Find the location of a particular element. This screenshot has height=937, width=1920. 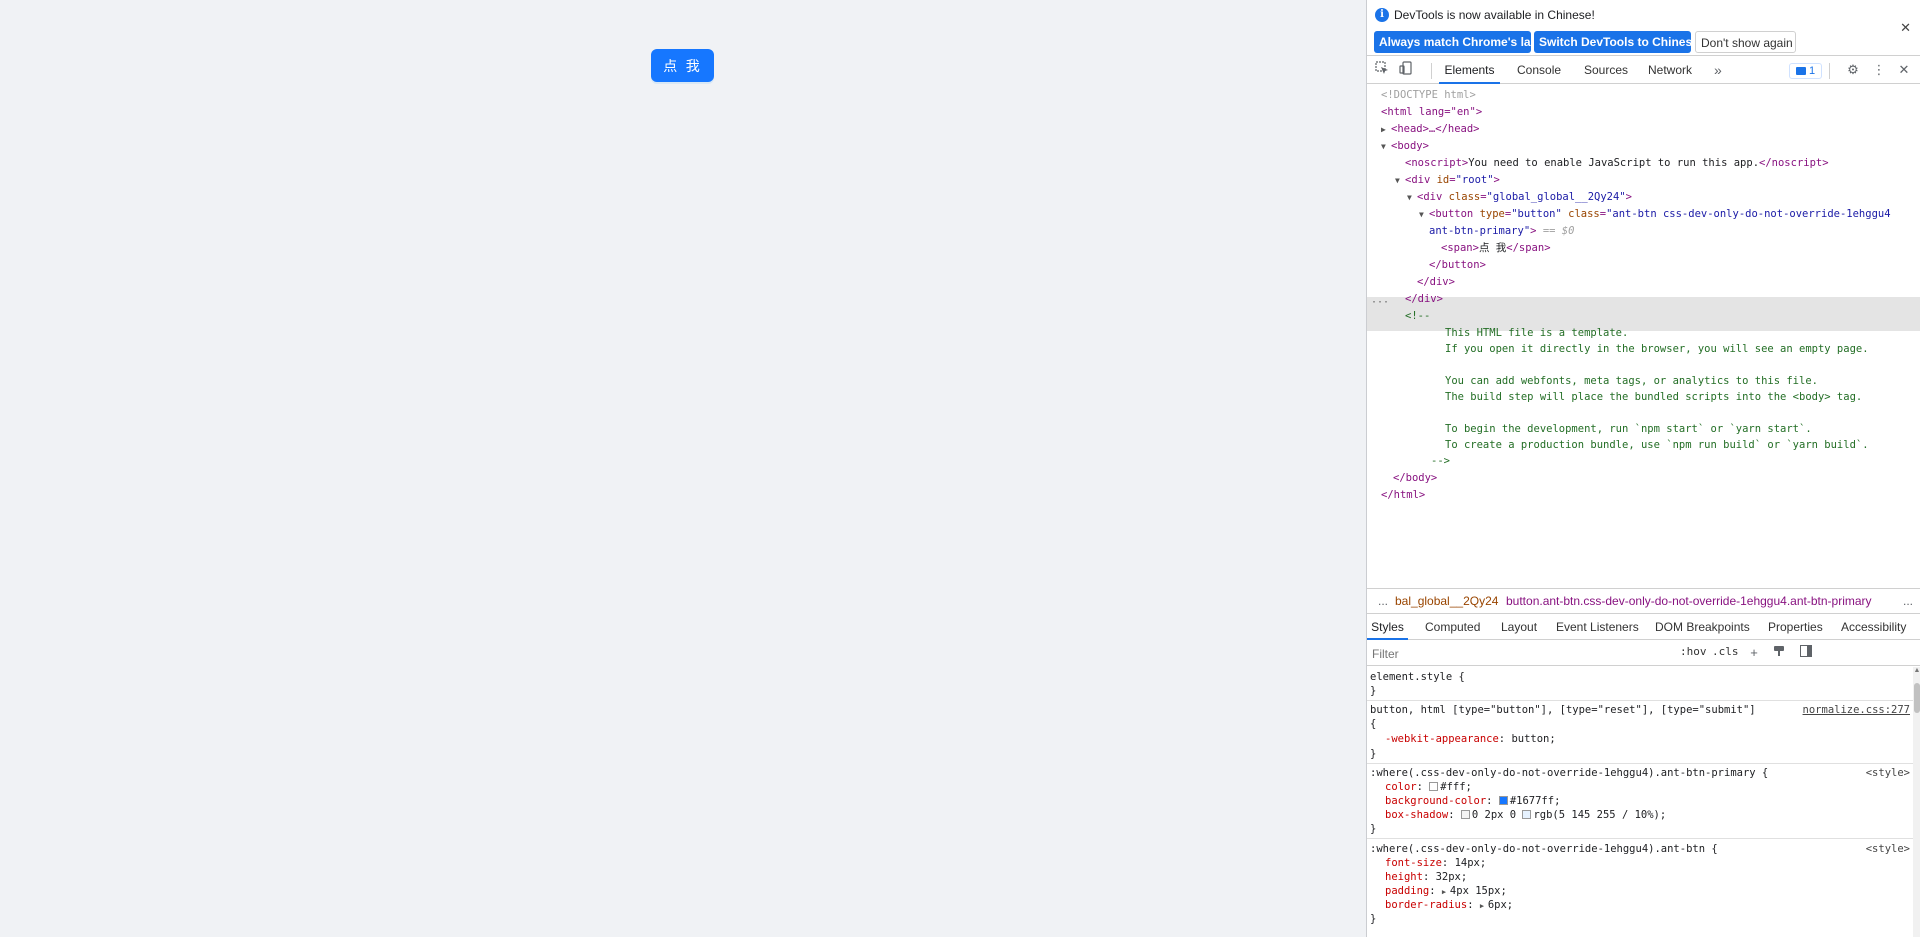

span-node: <span>点 我</span> is located at coordinates (1496, 248).